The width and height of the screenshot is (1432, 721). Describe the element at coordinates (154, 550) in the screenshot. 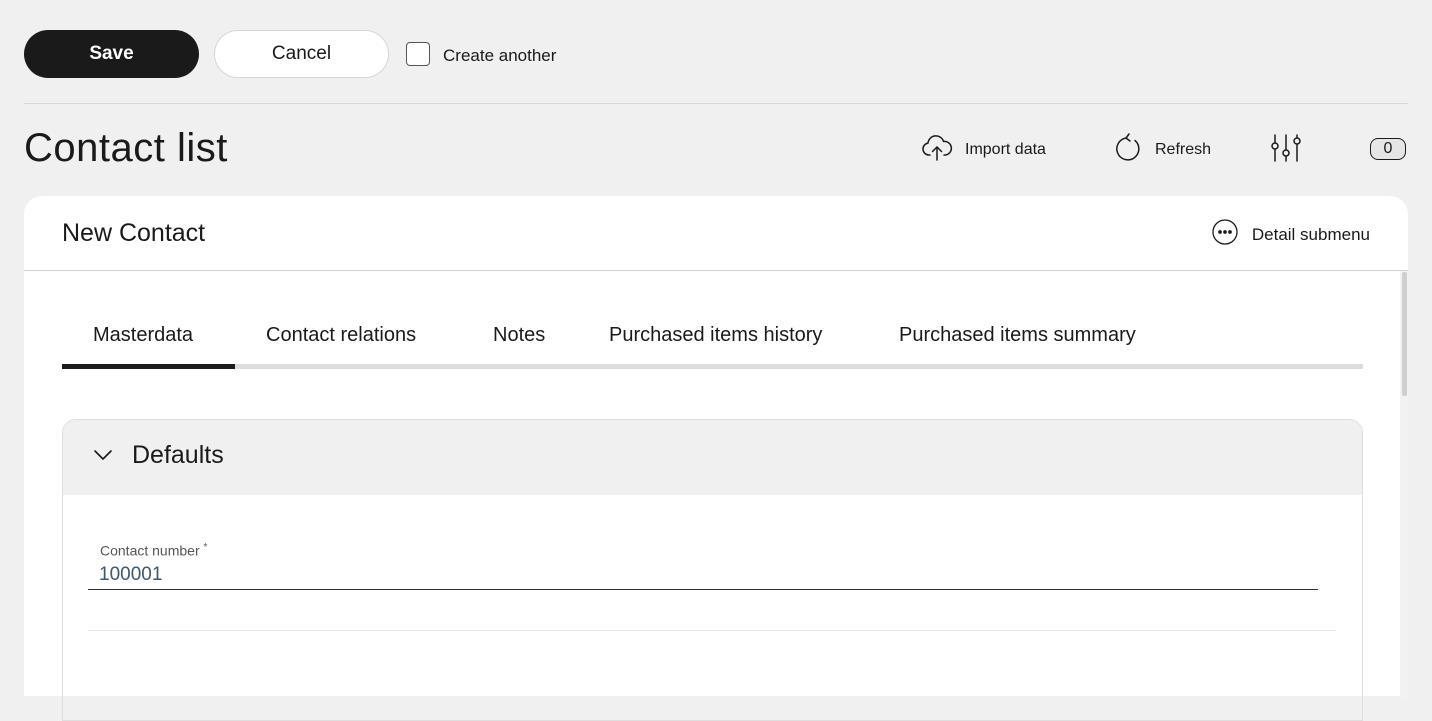

I see `contact-number-label: Contact number *` at that location.